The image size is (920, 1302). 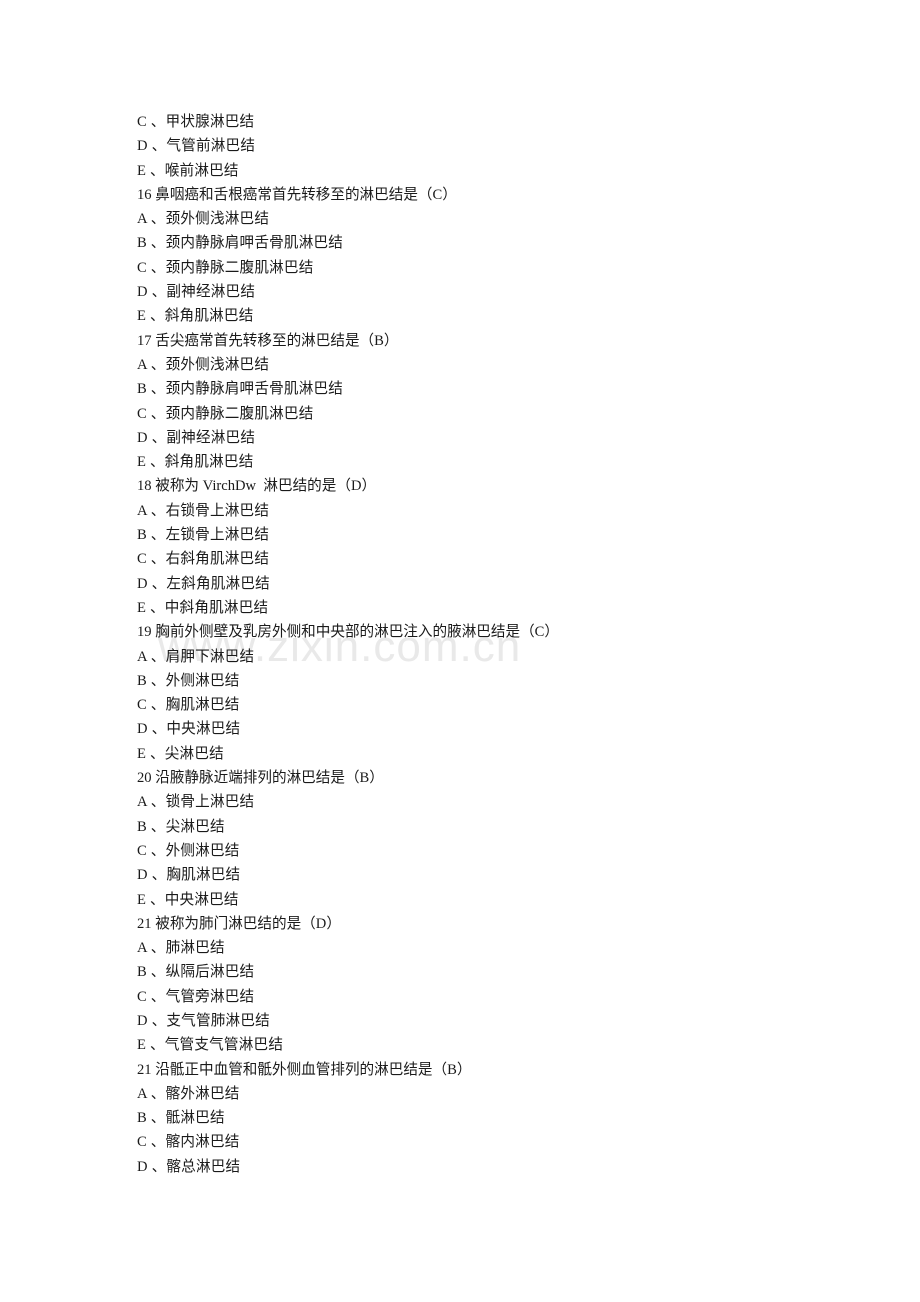 What do you see at coordinates (297, 194) in the screenshot?
I see `question-line: 16 鼻咽癌和舌根癌常首先转移至的淋巴结是（C）` at bounding box center [297, 194].